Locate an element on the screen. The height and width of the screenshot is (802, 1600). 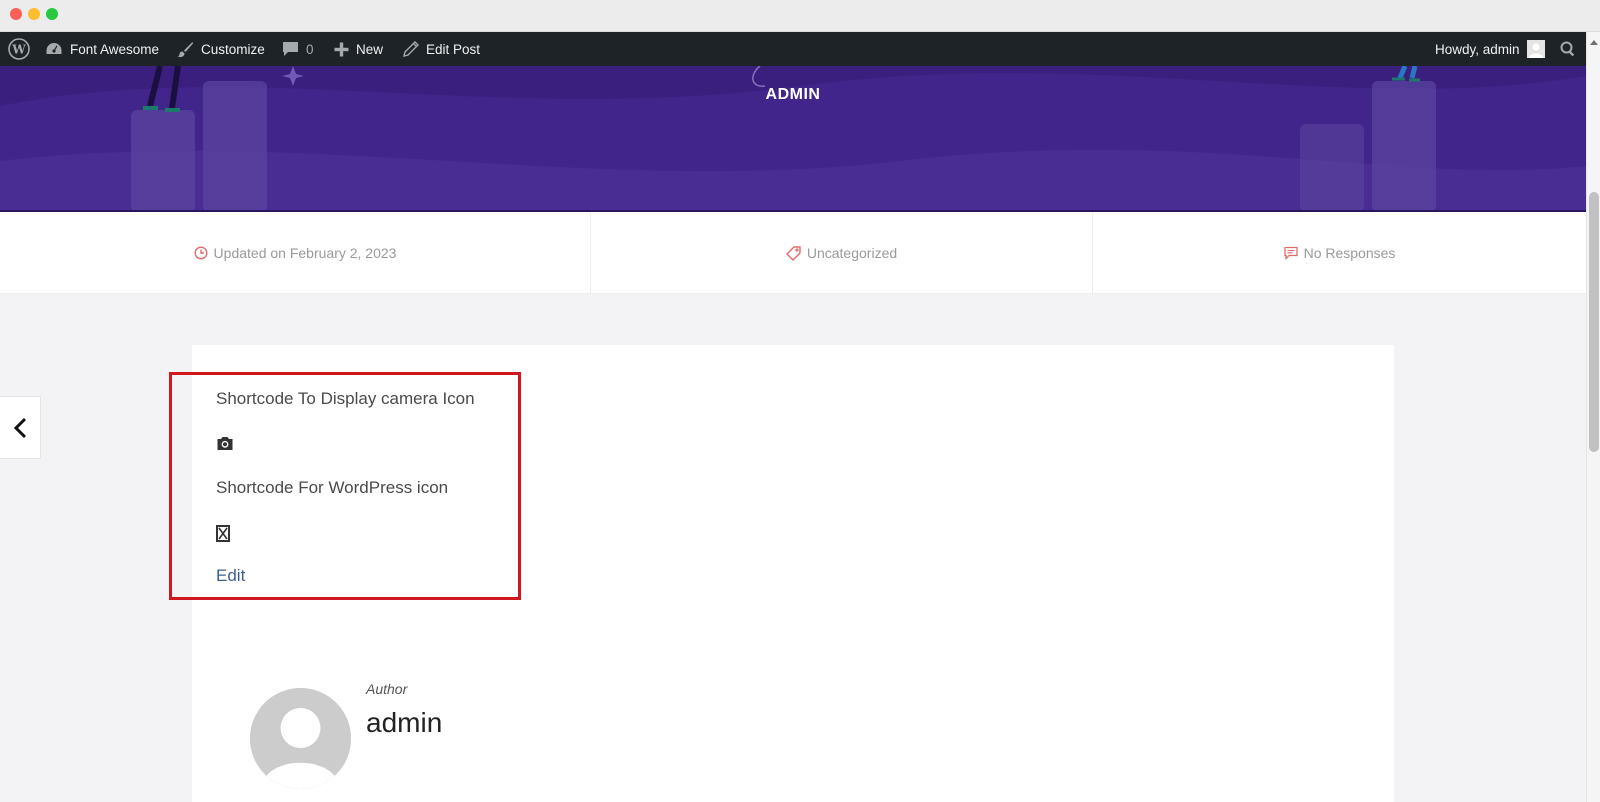
previous-post-button is located at coordinates (20, 427).